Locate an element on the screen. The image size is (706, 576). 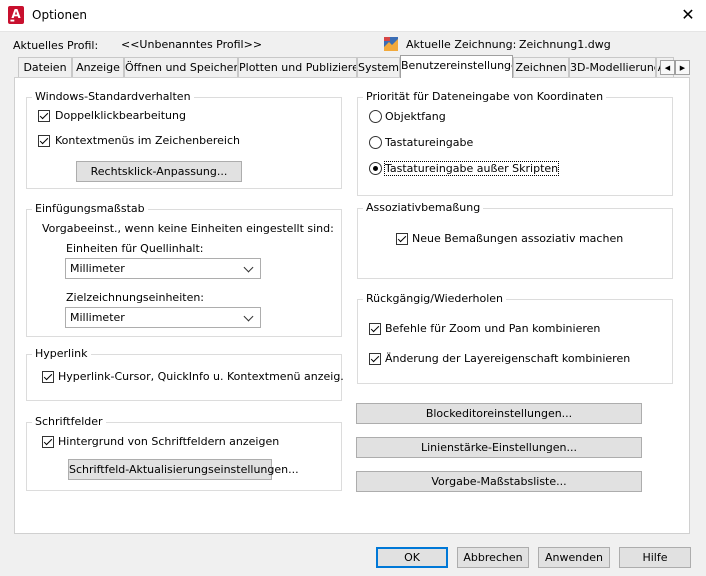
radio-tastatureingabe is located at coordinates (375, 142).